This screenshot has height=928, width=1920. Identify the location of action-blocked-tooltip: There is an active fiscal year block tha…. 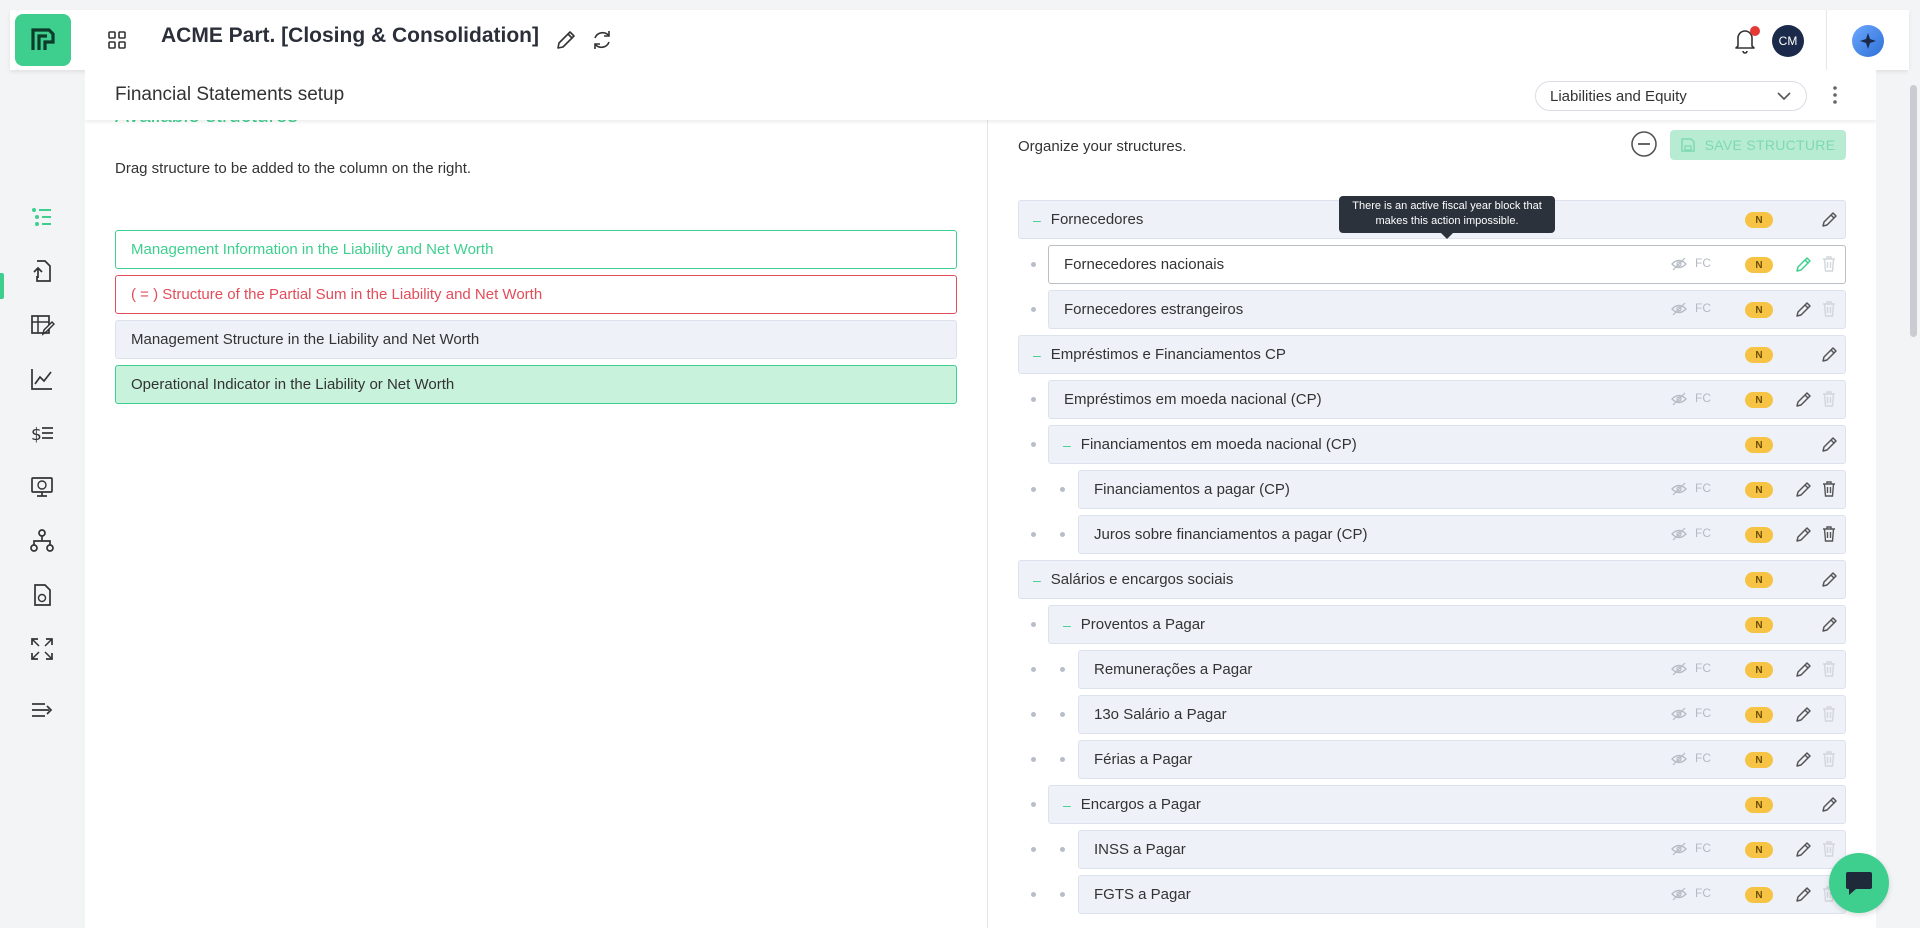
(1447, 214).